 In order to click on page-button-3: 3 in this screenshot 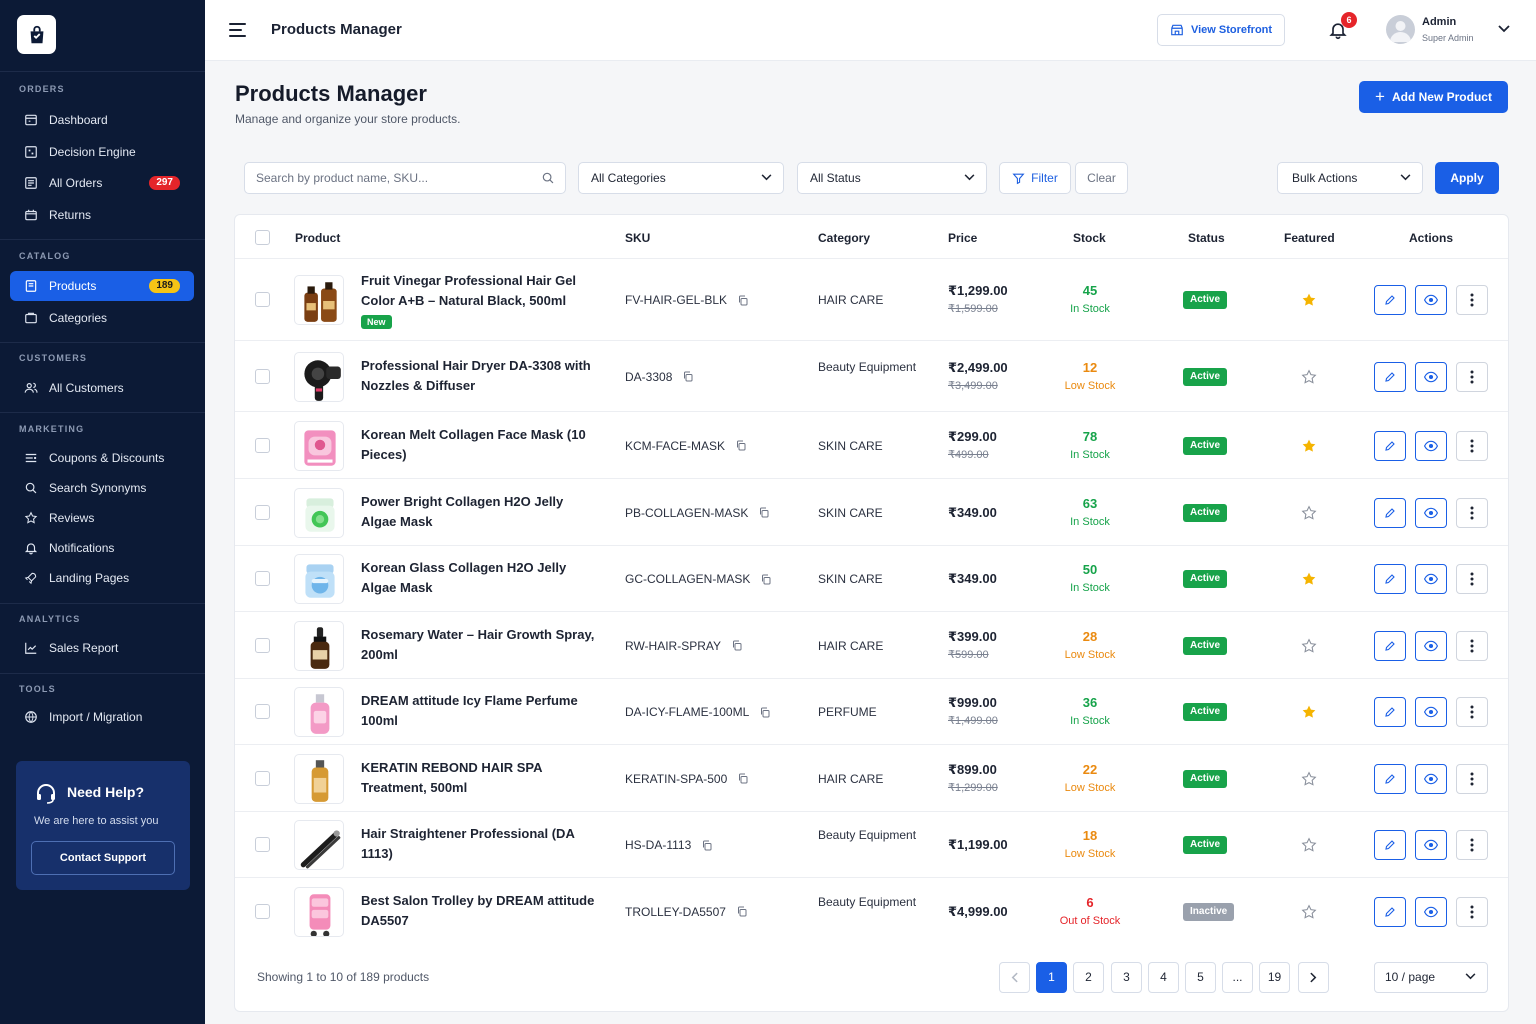, I will do `click(1126, 977)`.